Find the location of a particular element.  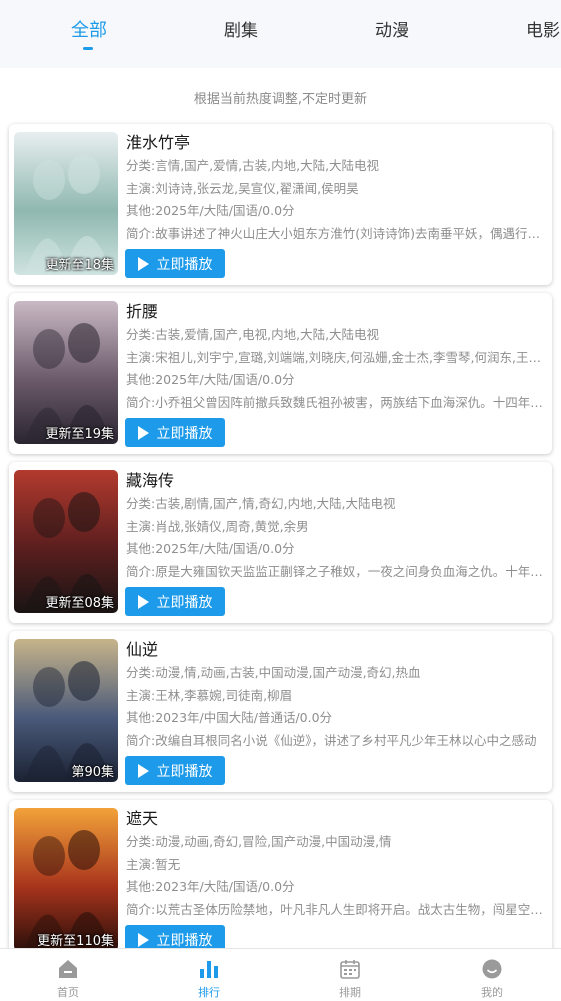

show-title: 藏海传 is located at coordinates (336, 481).